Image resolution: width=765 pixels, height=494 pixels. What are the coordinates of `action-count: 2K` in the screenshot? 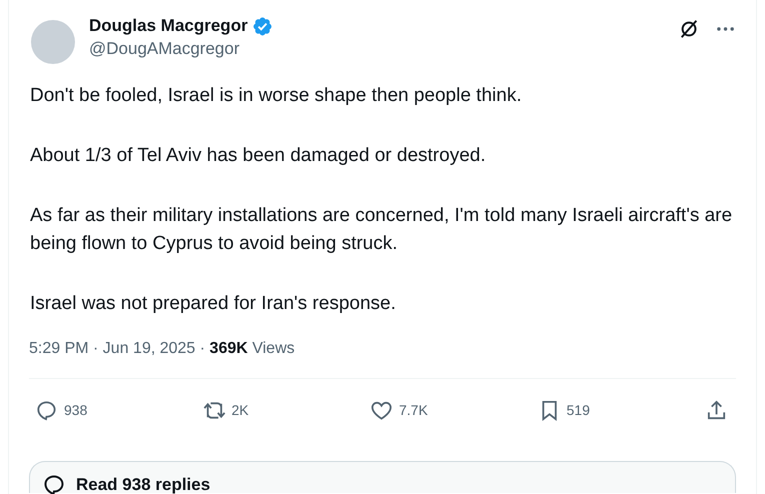 It's located at (240, 410).